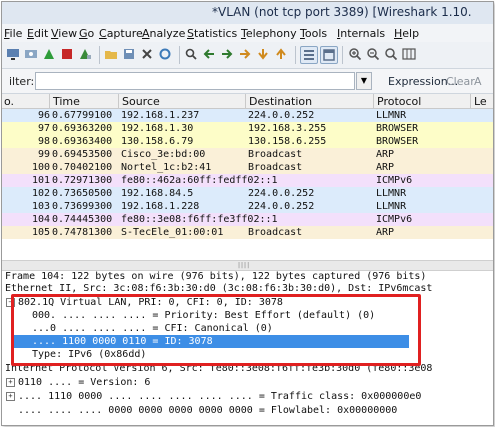 The width and height of the screenshot is (495, 427). Describe the element at coordinates (280, 101) in the screenshot. I see `column-header-destination: Destination` at that location.